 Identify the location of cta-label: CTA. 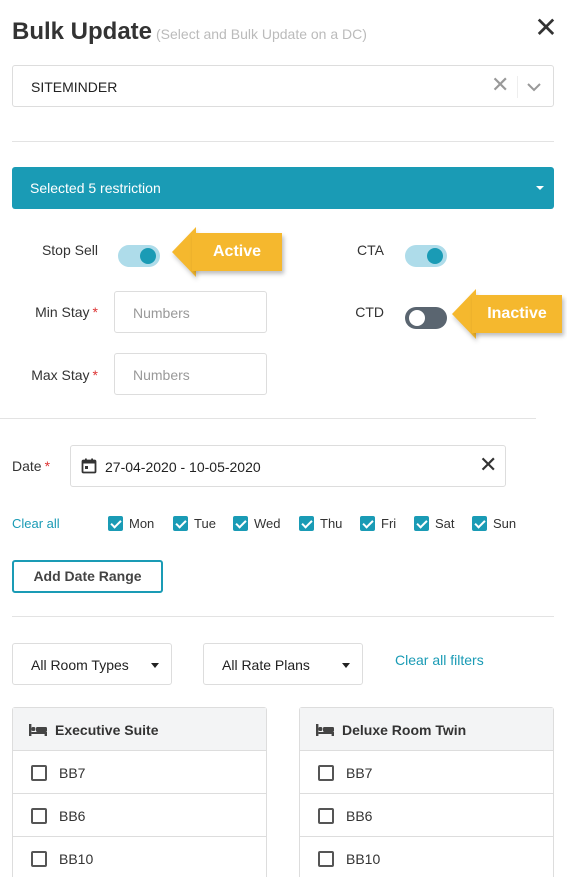
(370, 250).